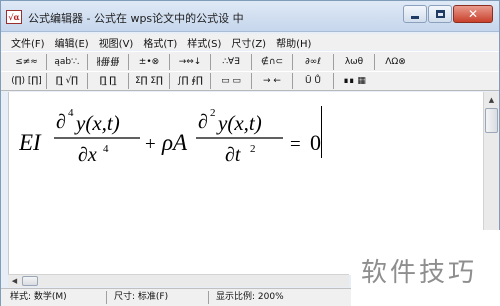 The height and width of the screenshot is (306, 500). What do you see at coordinates (313, 61) in the screenshot?
I see `misc-symbols-palette: ∂∞ℓ` at bounding box center [313, 61].